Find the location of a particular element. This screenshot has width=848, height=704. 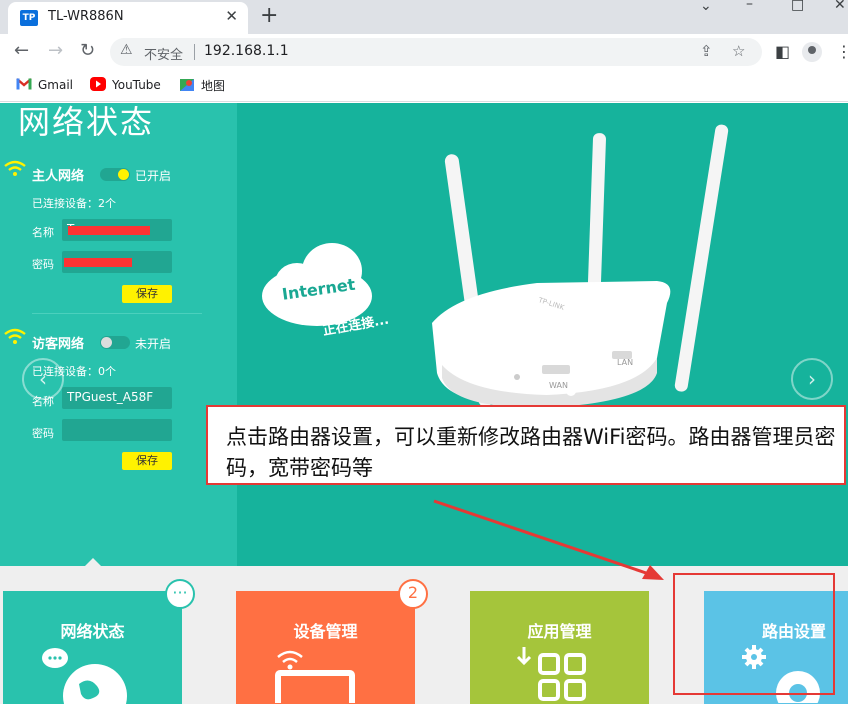

tile-network-status: 网络状态 is located at coordinates (92, 647).